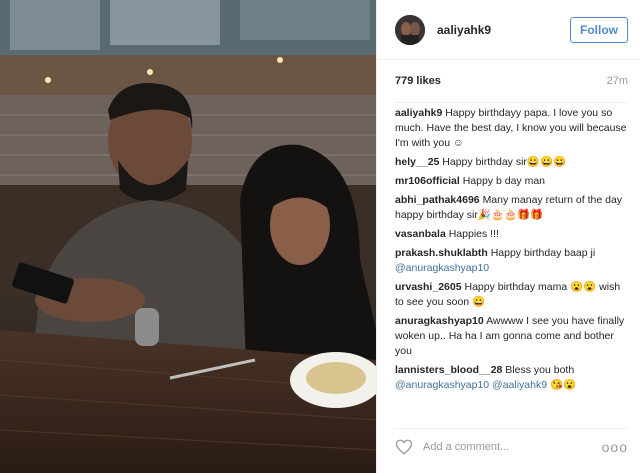 This screenshot has width=640, height=473. Describe the element at coordinates (512, 234) in the screenshot. I see `comment: vasanbala Happies !!!` at that location.